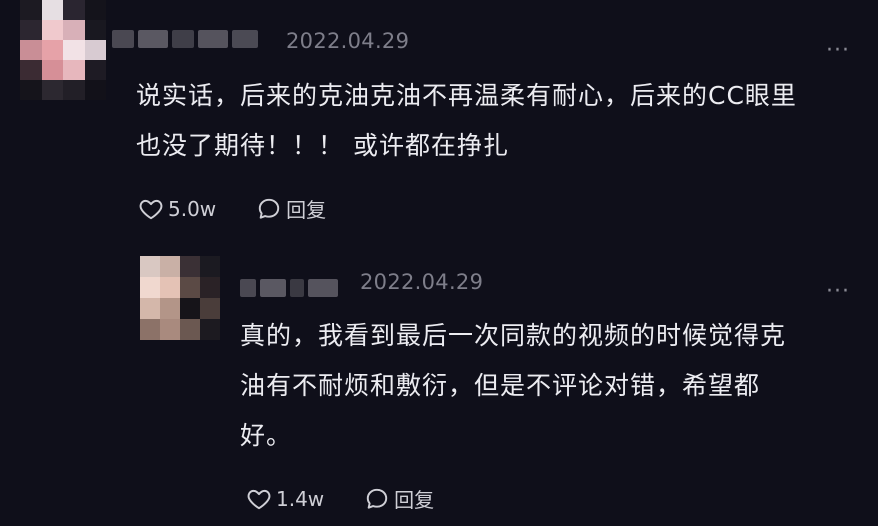 This screenshot has width=878, height=526. I want to click on comment-text-line: 也没了期待！！！ 或许都在挣扎, so click(322, 145).